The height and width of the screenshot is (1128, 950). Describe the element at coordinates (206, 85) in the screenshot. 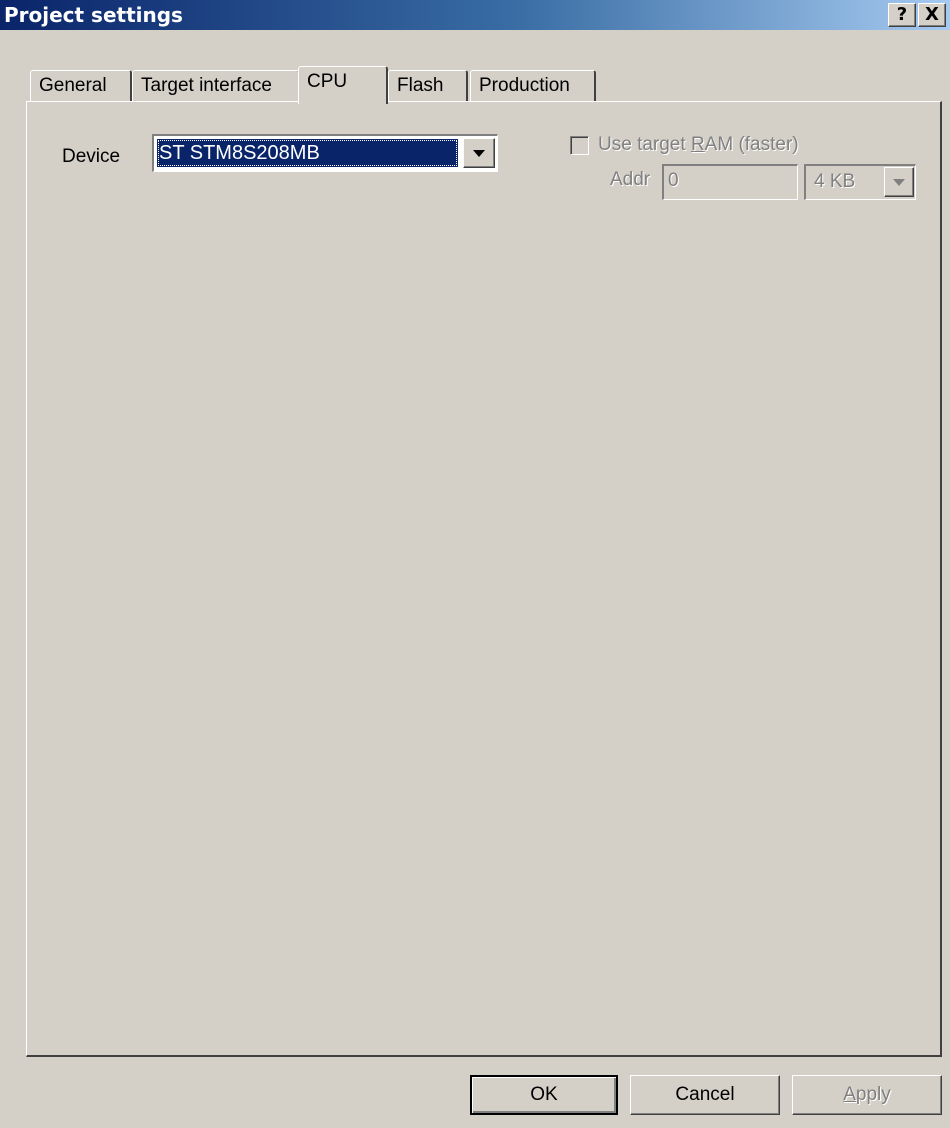

I see `tab-target-interface-label: Target interface` at that location.